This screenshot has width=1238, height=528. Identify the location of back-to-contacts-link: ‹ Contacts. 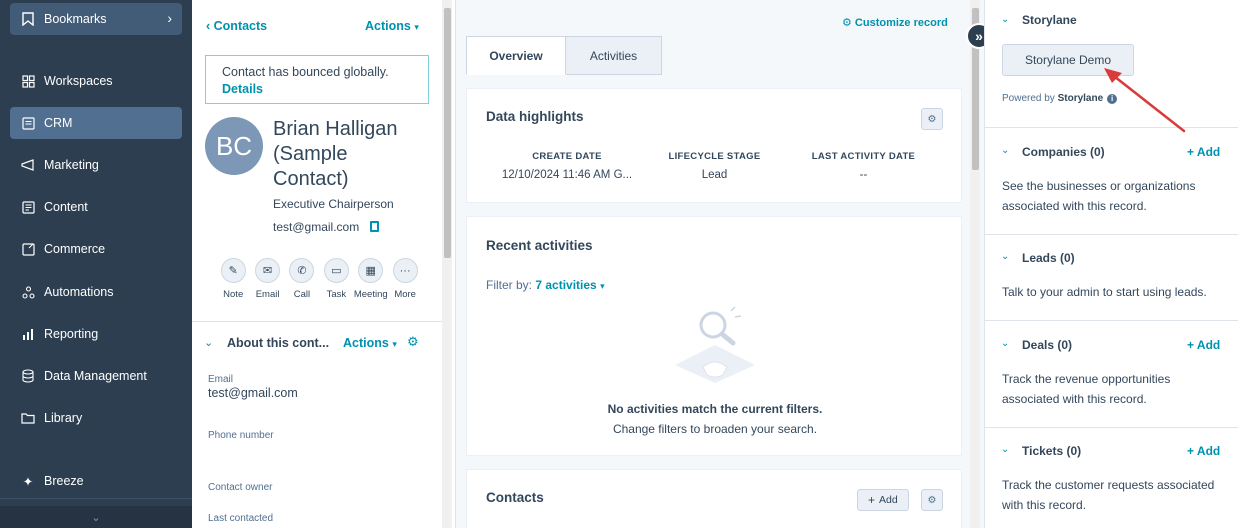
(236, 26).